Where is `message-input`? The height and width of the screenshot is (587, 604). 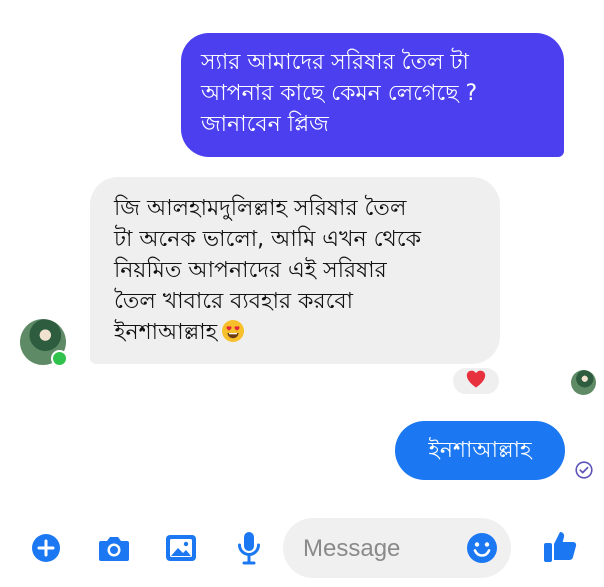 message-input is located at coordinates (383, 549).